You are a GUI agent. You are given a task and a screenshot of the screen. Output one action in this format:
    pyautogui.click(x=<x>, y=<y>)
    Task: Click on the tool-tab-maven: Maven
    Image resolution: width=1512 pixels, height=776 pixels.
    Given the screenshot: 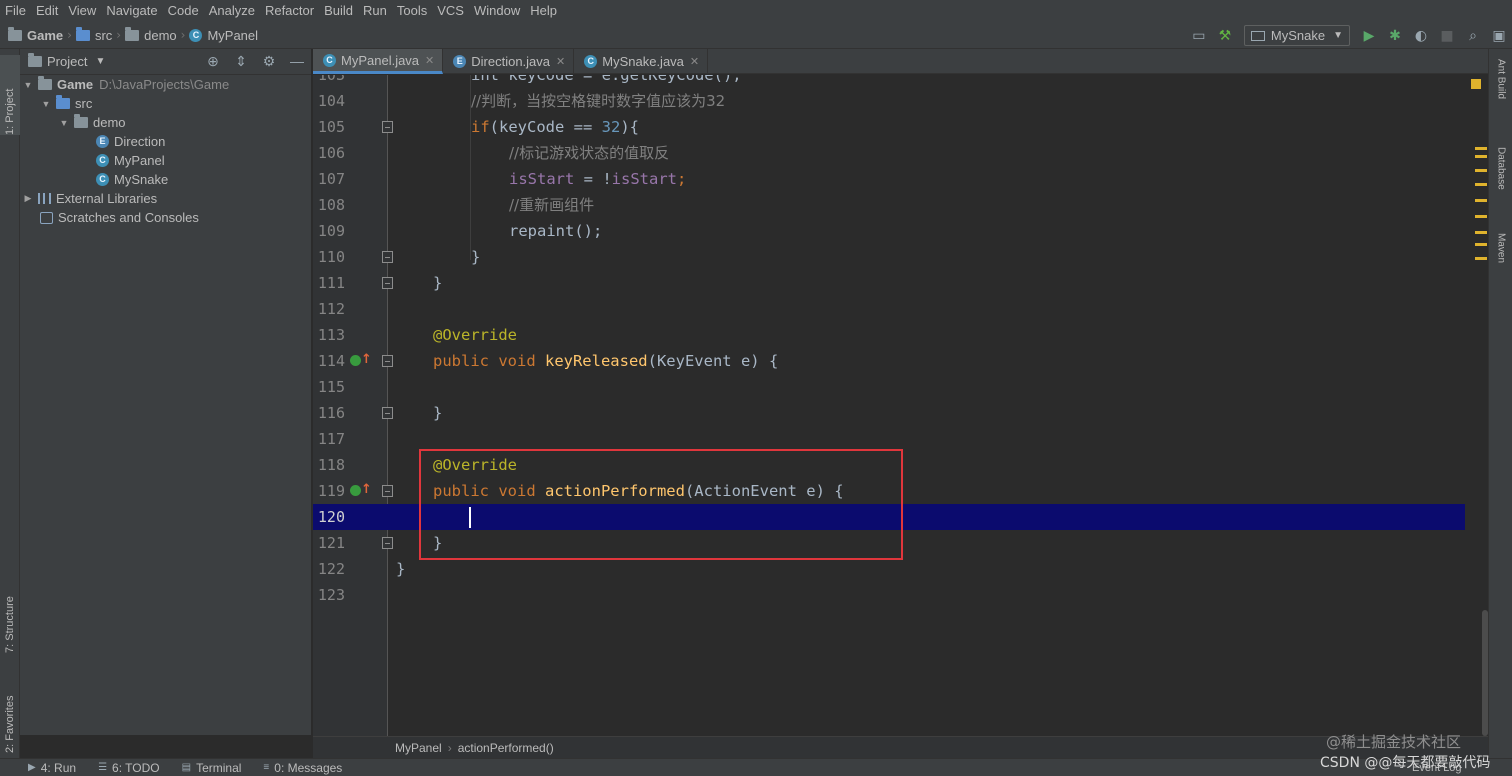 What is the action you would take?
    pyautogui.click(x=1501, y=258)
    